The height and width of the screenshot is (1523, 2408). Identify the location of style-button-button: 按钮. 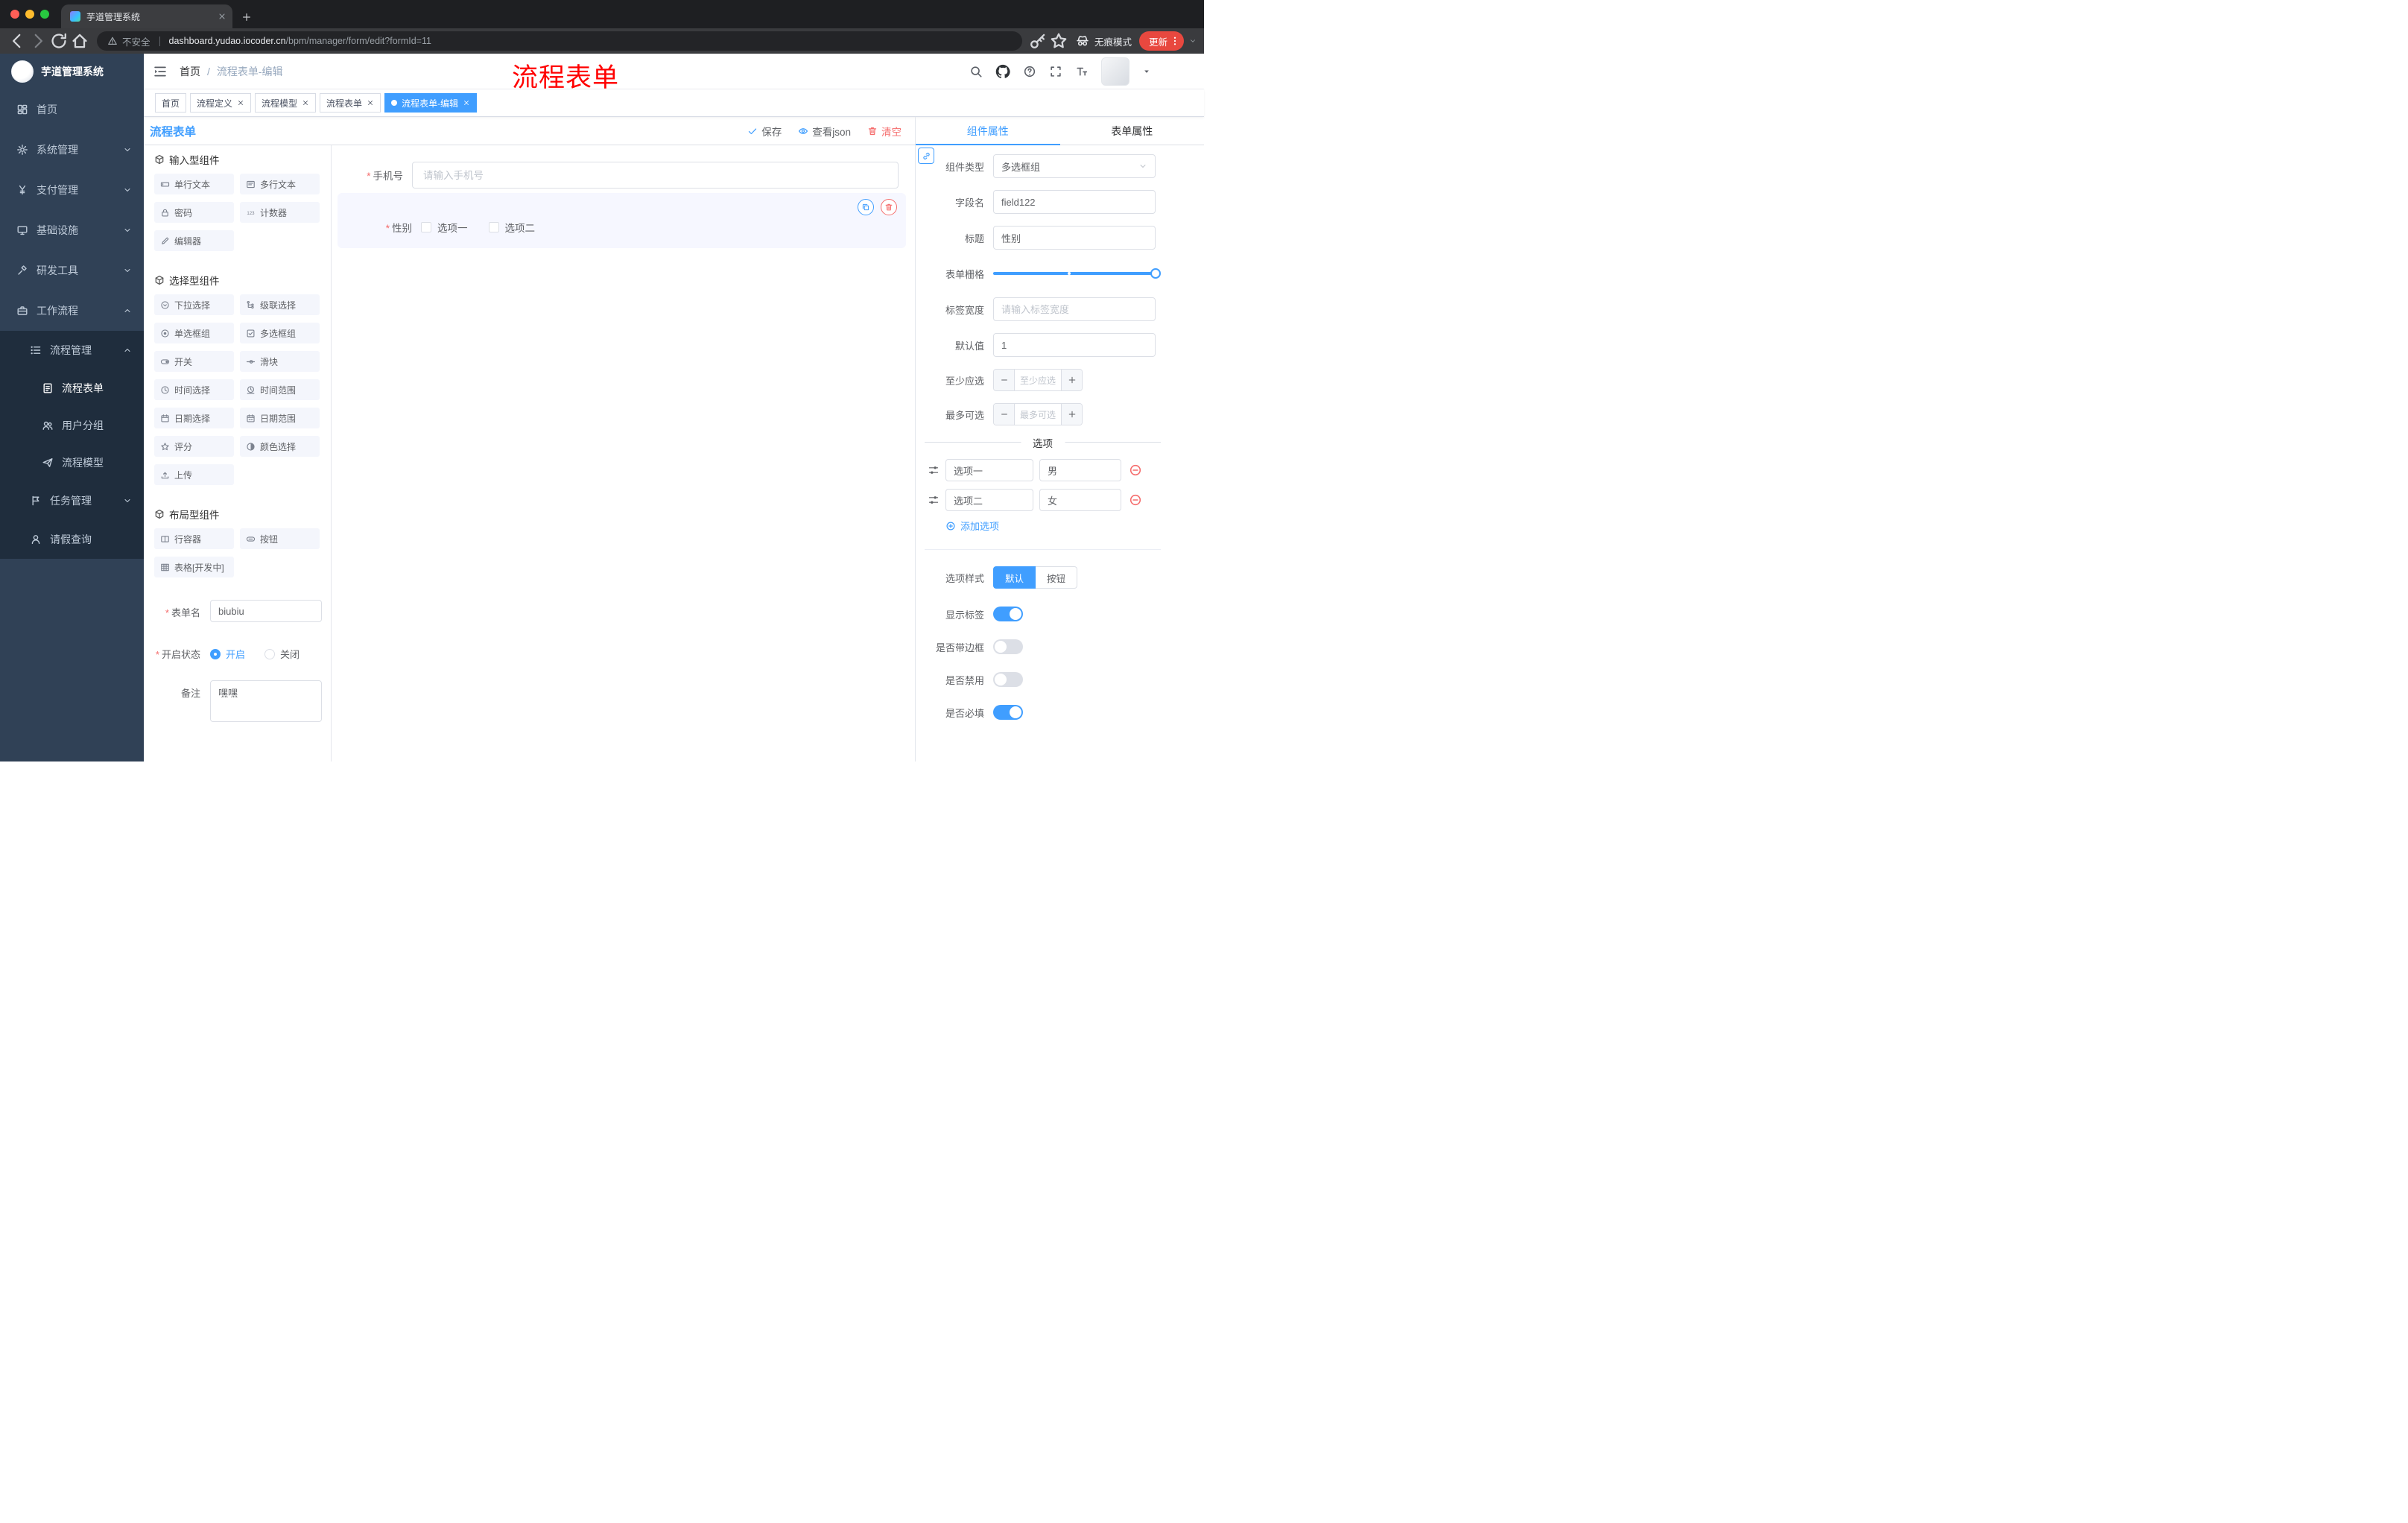
(1057, 578).